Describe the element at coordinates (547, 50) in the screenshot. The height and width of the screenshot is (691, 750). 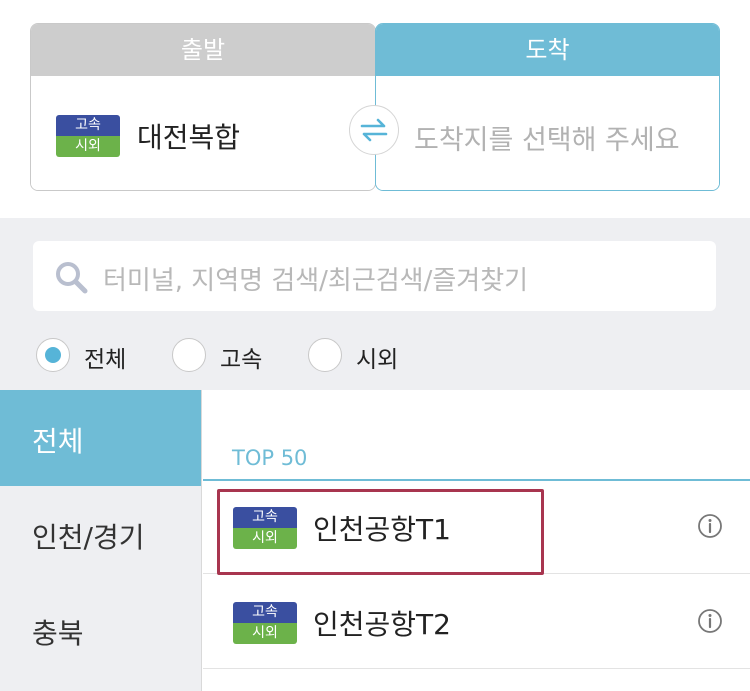
I see `arrival-header: 도착` at that location.